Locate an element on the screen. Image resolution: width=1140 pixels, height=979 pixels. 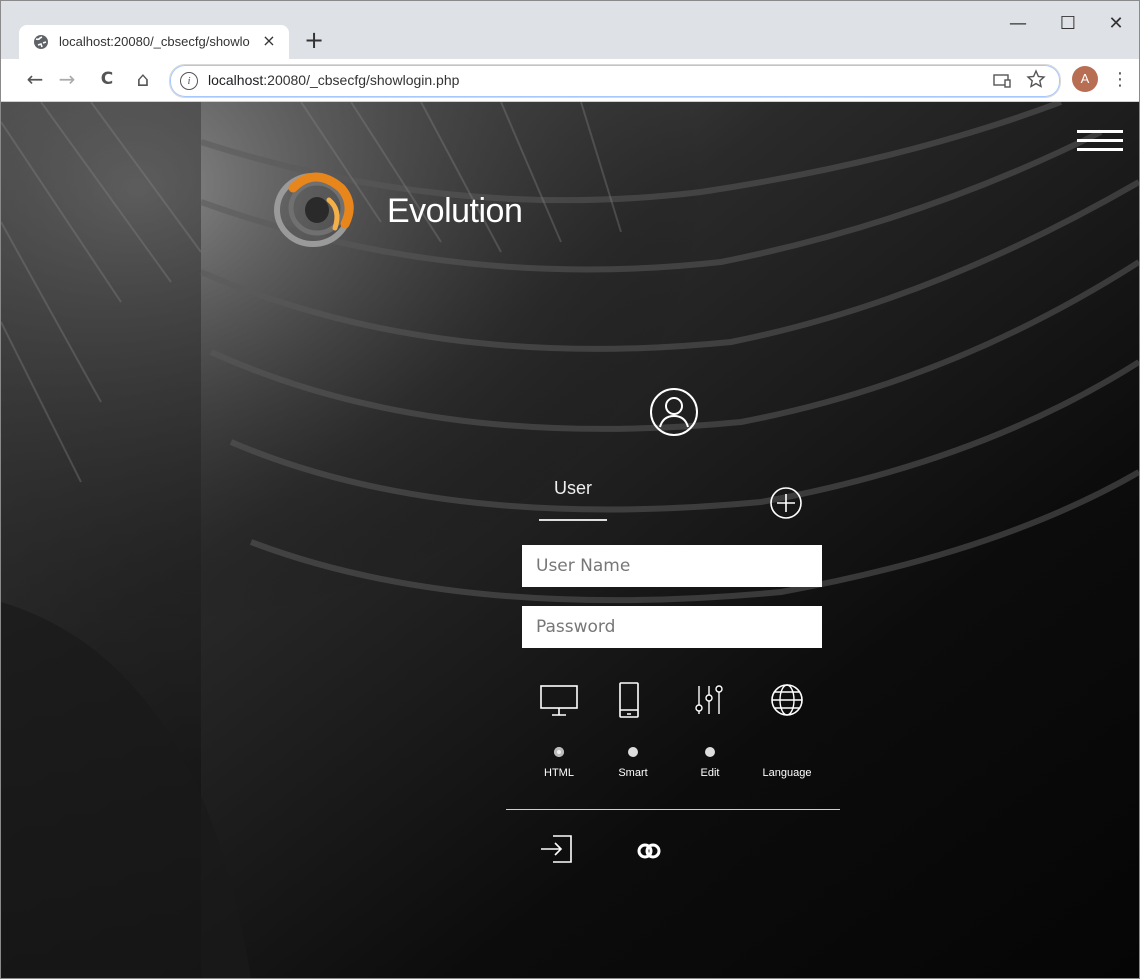
evolution-logo-icon is located at coordinates (314, 209).